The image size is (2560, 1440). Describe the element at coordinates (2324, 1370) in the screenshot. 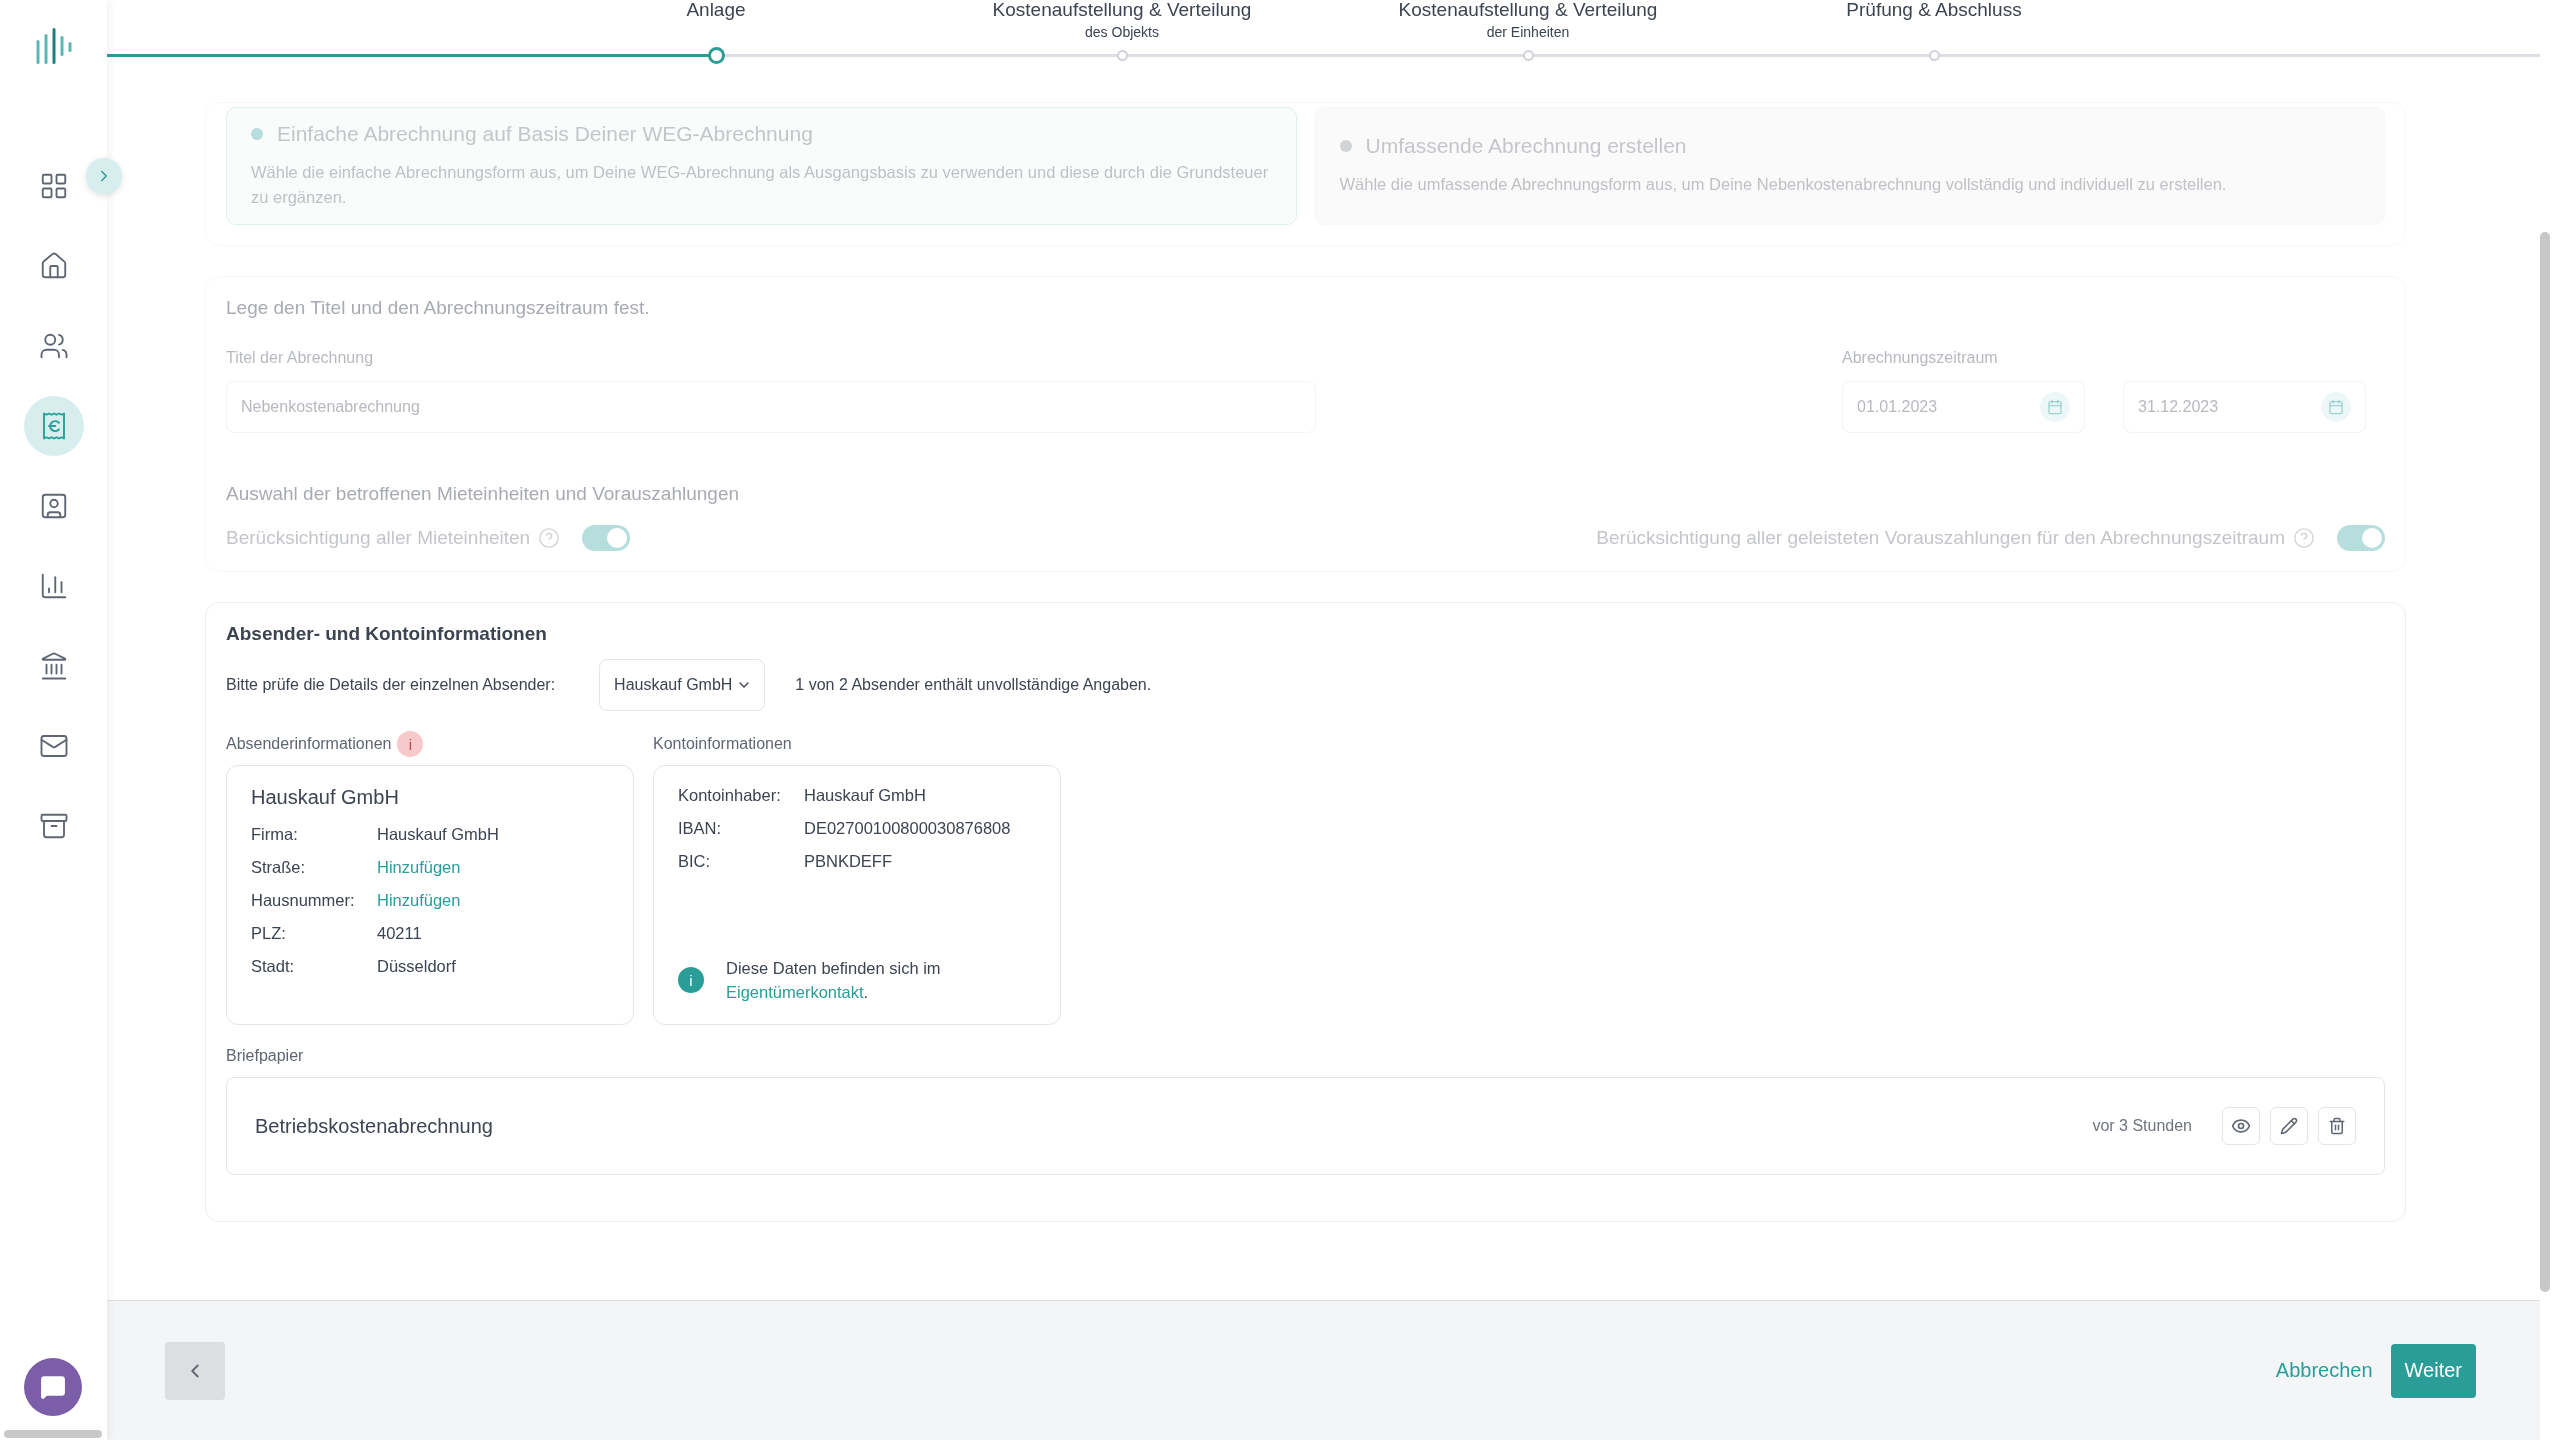

I see `cancel-button: Abbrechen` at that location.